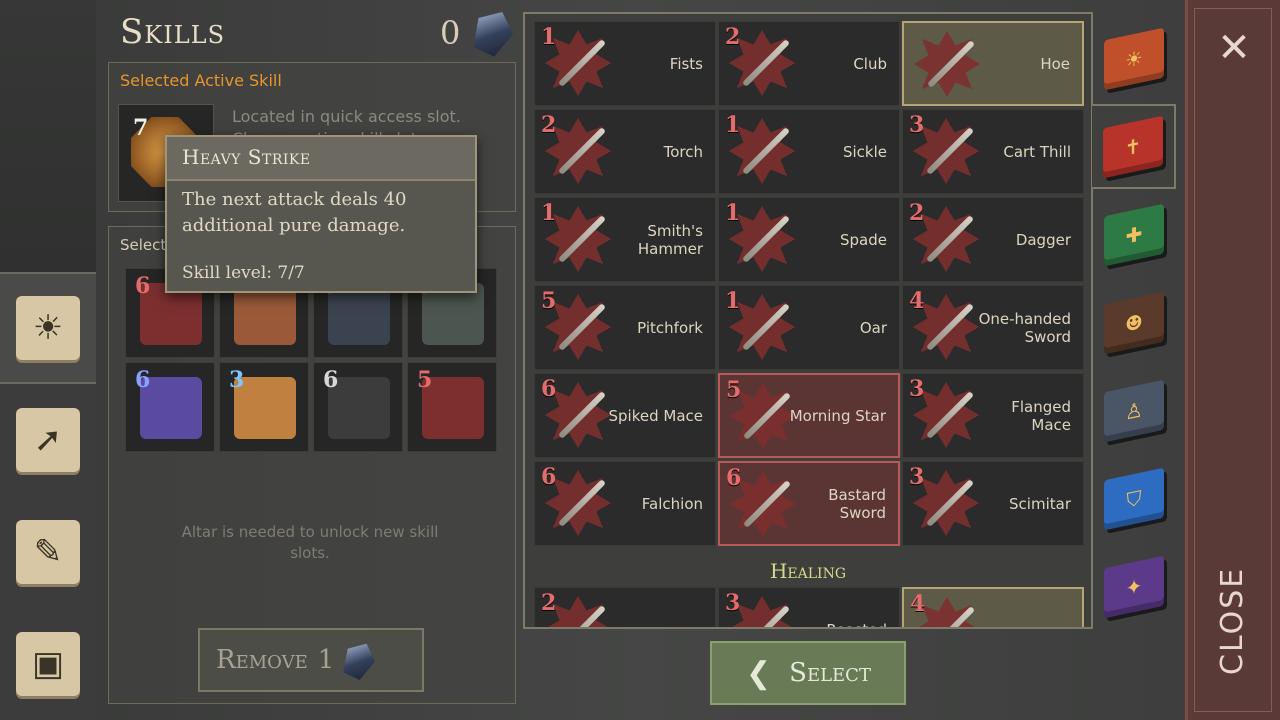 The image size is (1280, 720). I want to click on healing-book-icon: ✚, so click(1134, 234).